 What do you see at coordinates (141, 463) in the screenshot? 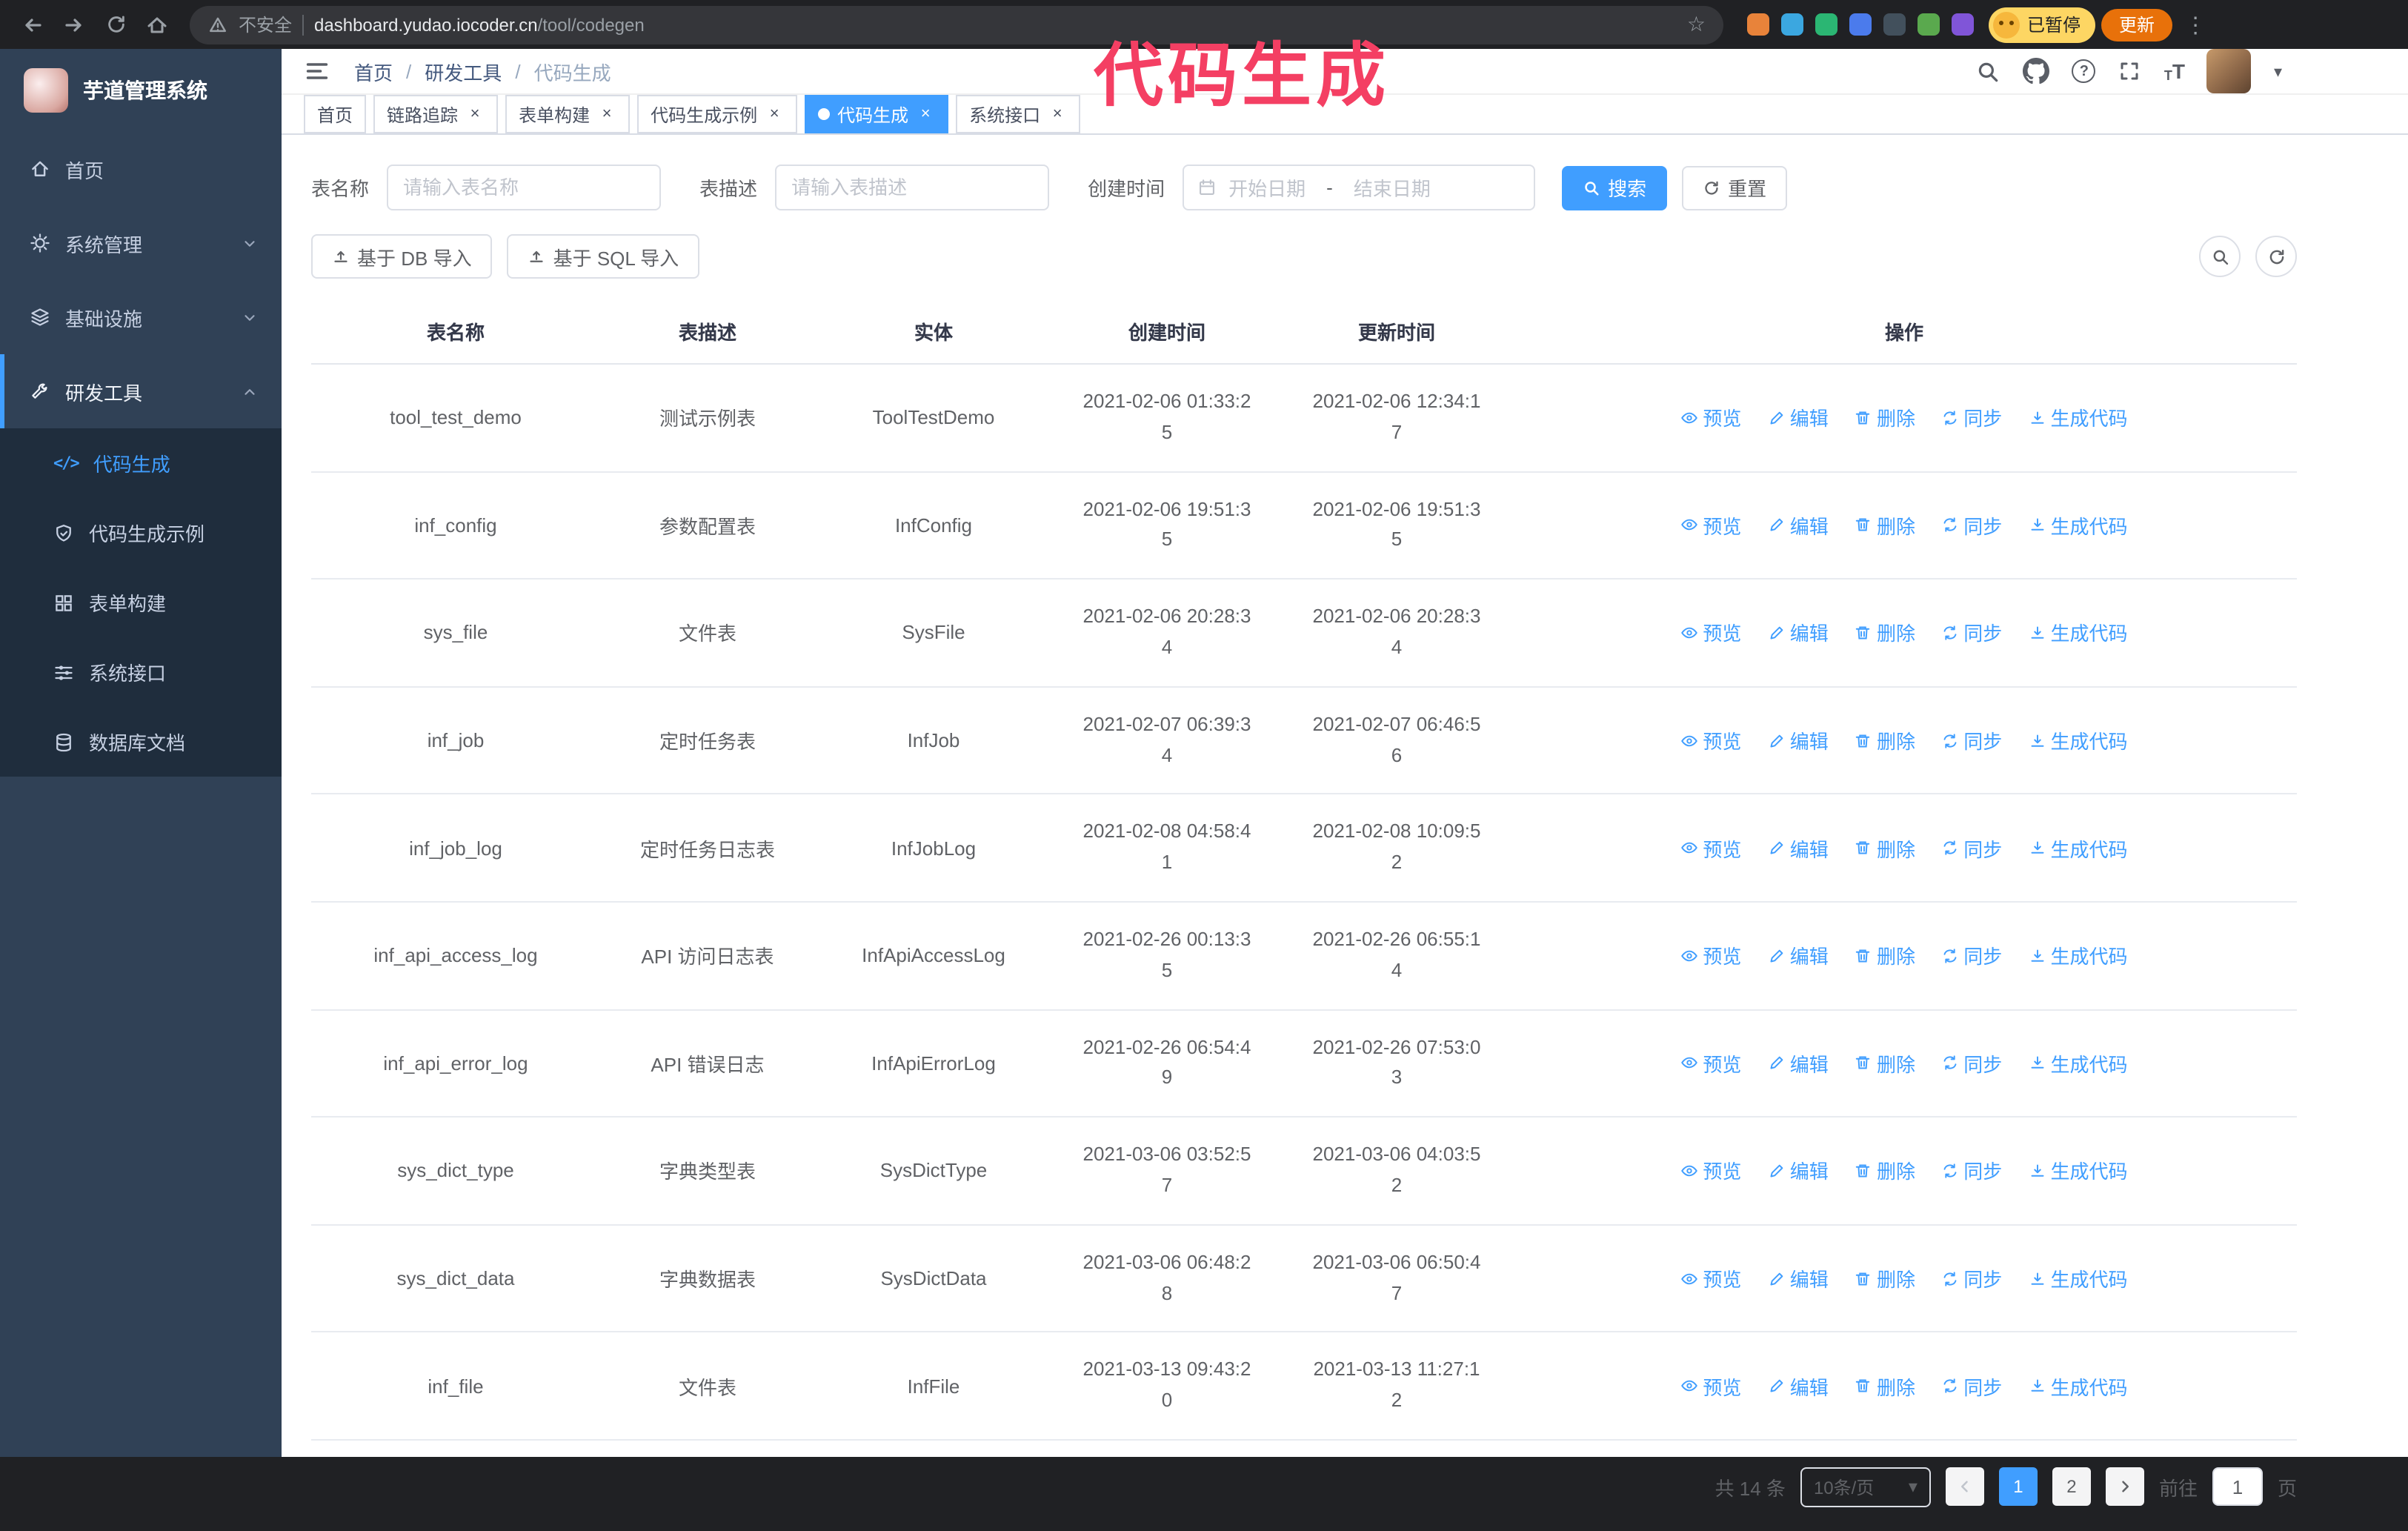
I see `sidebar-item-codegen: </> 代码生成` at bounding box center [141, 463].